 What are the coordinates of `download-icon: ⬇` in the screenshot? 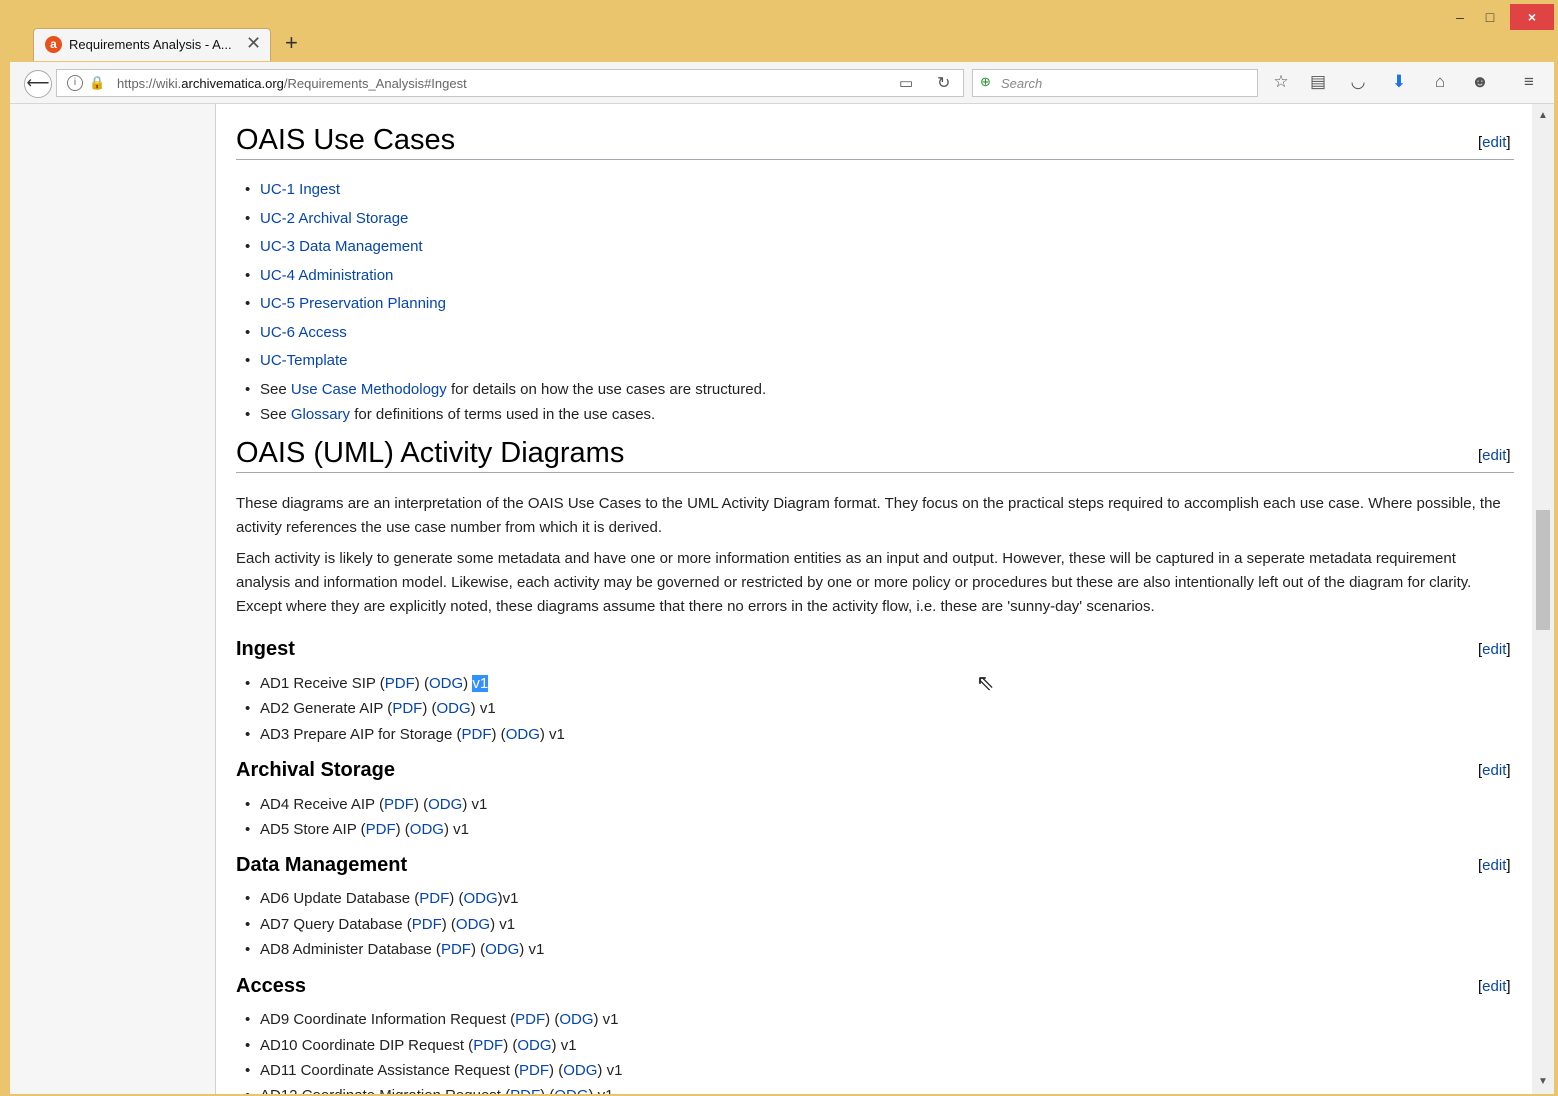 It's located at (1399, 82).